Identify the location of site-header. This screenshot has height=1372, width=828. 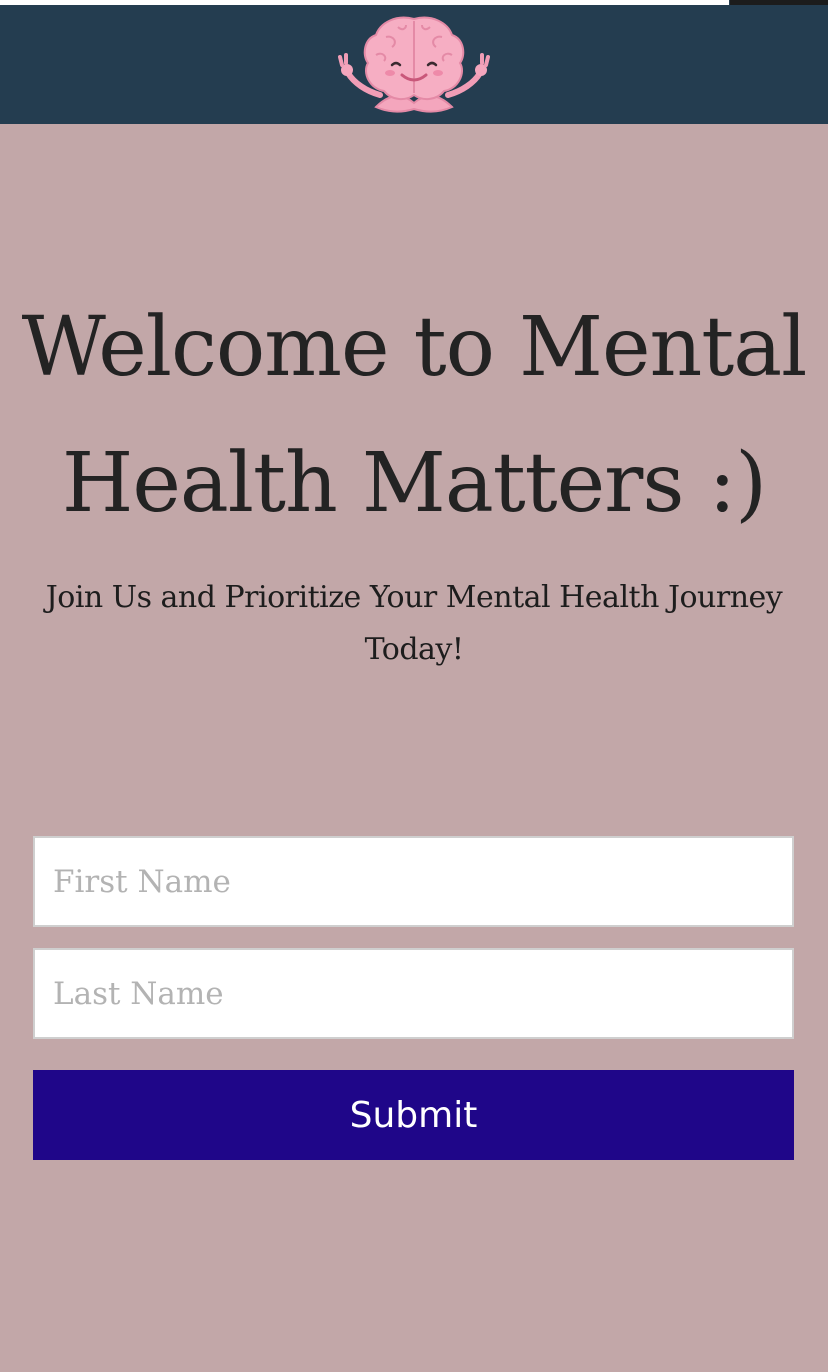
(414, 64).